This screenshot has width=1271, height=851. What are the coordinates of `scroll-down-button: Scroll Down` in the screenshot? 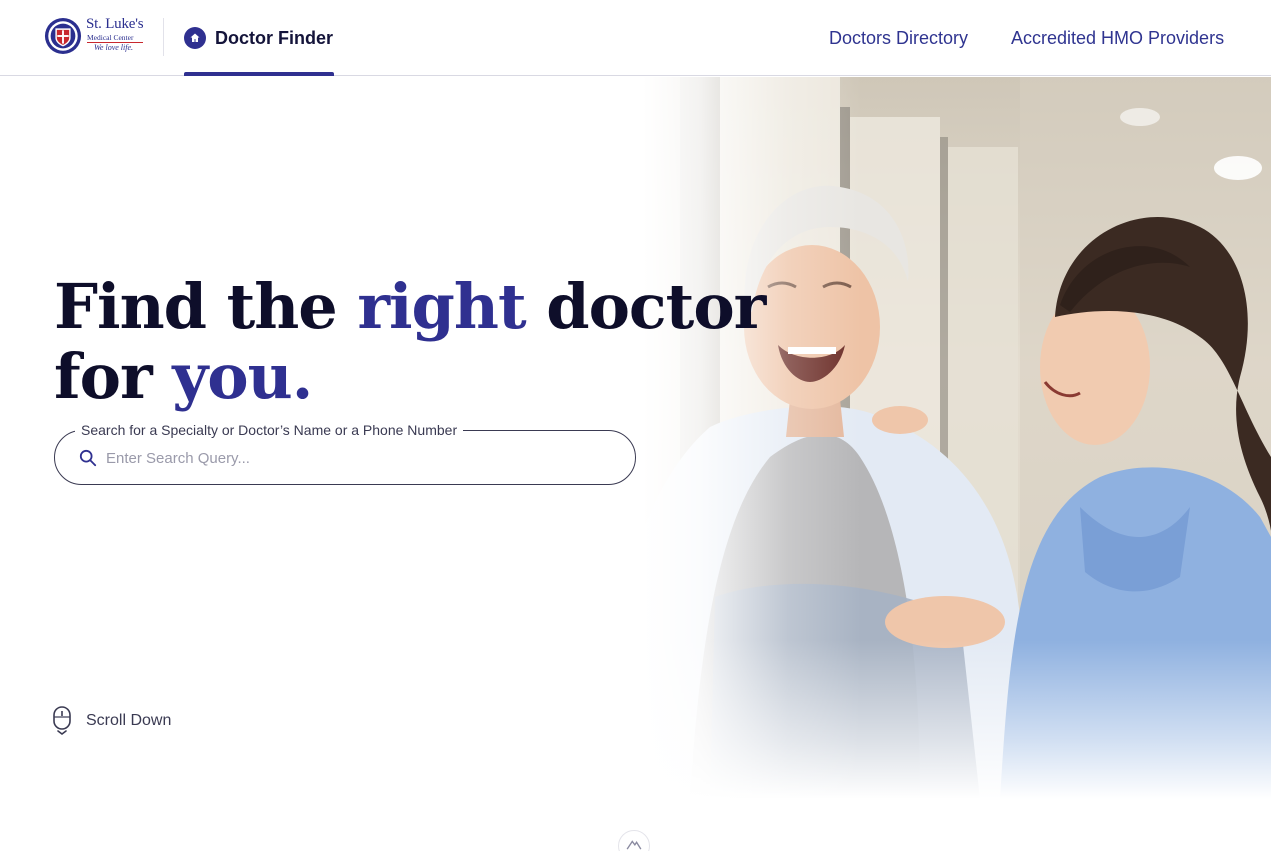 It's located at (111, 721).